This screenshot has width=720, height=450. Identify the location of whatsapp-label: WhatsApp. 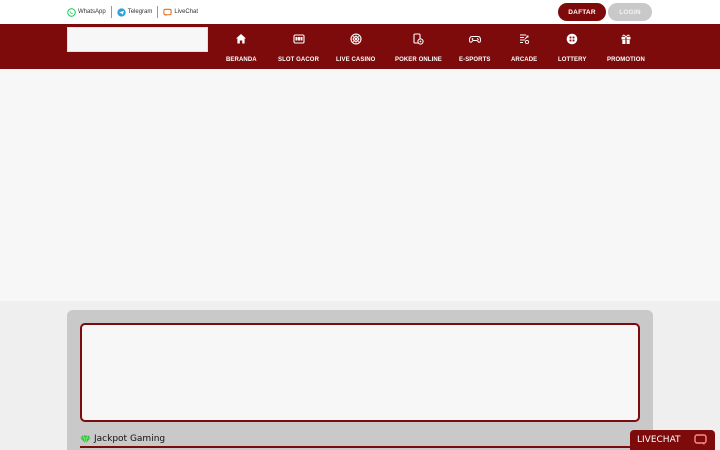
(92, 12).